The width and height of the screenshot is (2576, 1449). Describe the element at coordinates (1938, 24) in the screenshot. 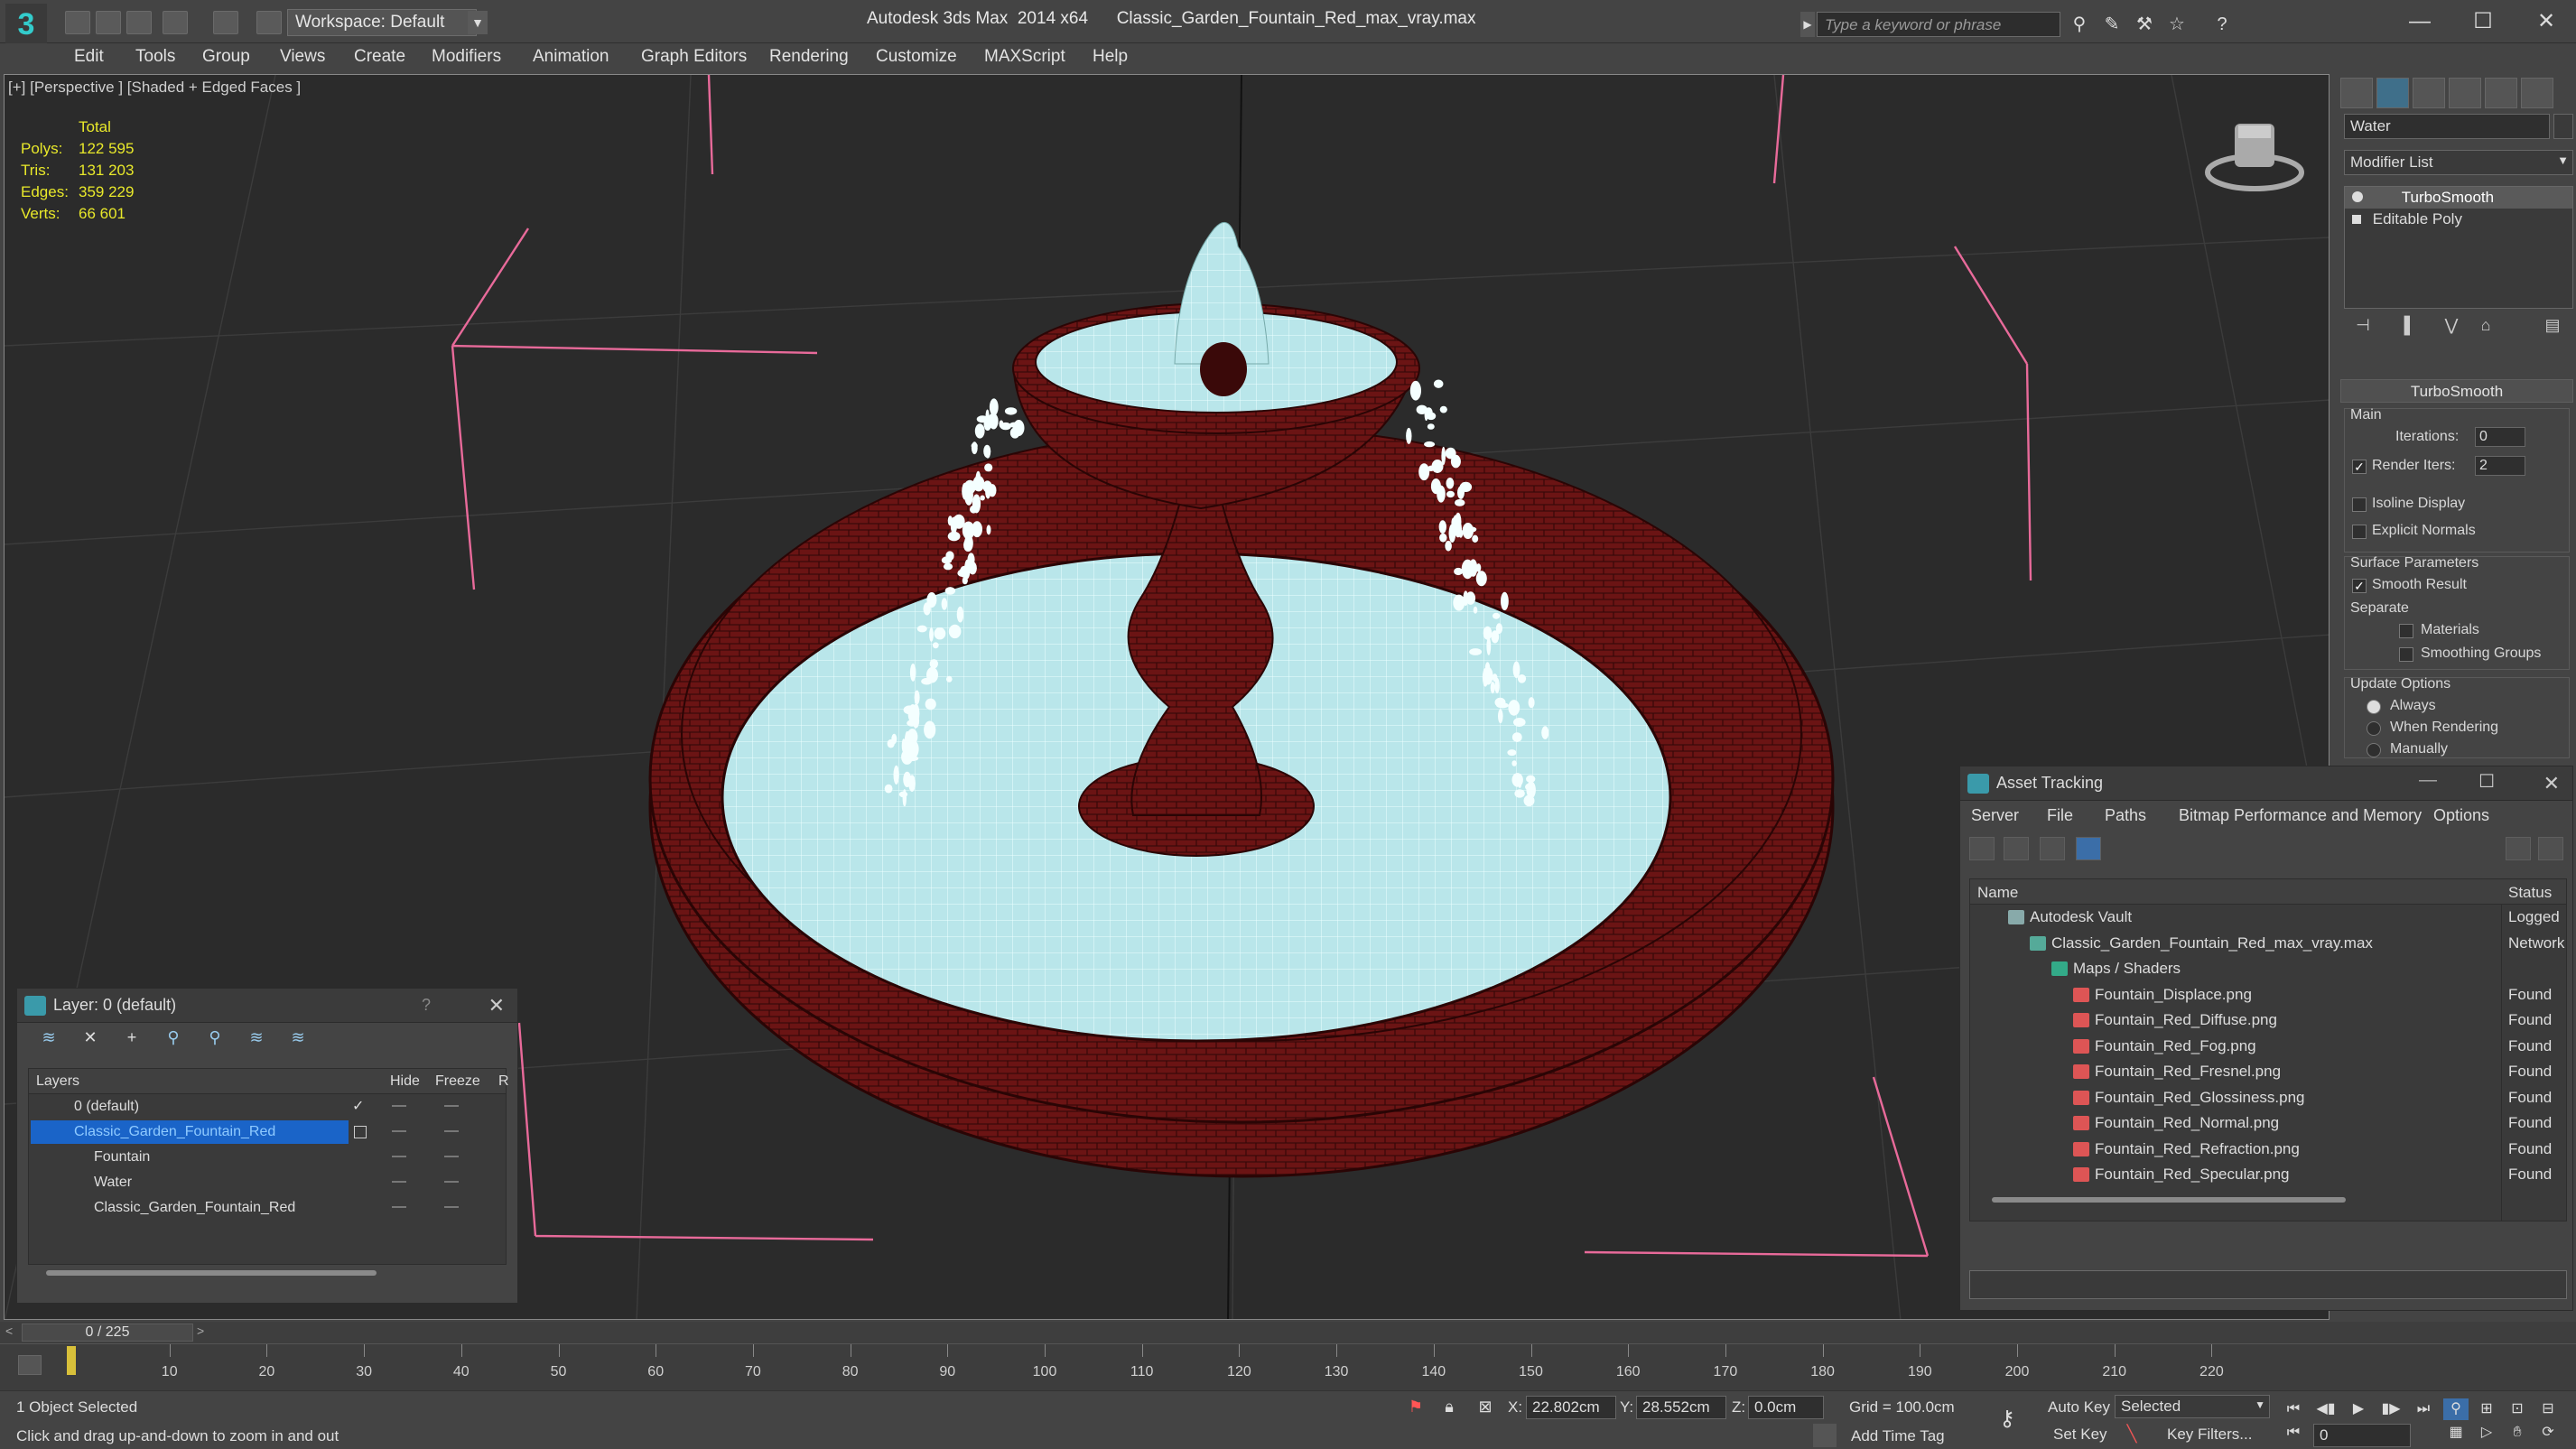

I see `search-input: Type a keyword or phrase` at that location.